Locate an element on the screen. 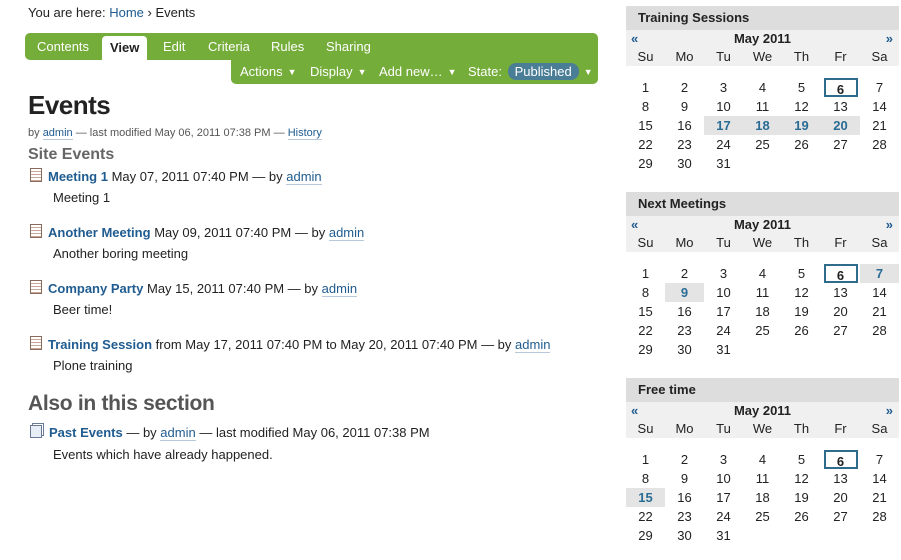 The height and width of the screenshot is (560, 901). calendar-event-day-link: 19 is located at coordinates (801, 125).